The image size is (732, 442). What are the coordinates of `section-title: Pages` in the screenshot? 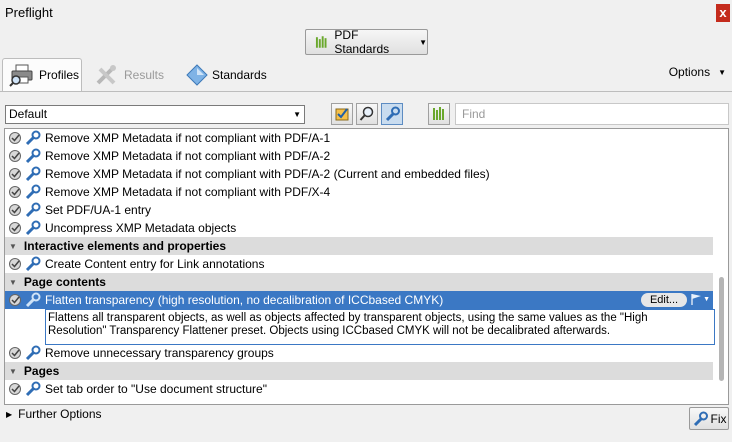 It's located at (41, 371).